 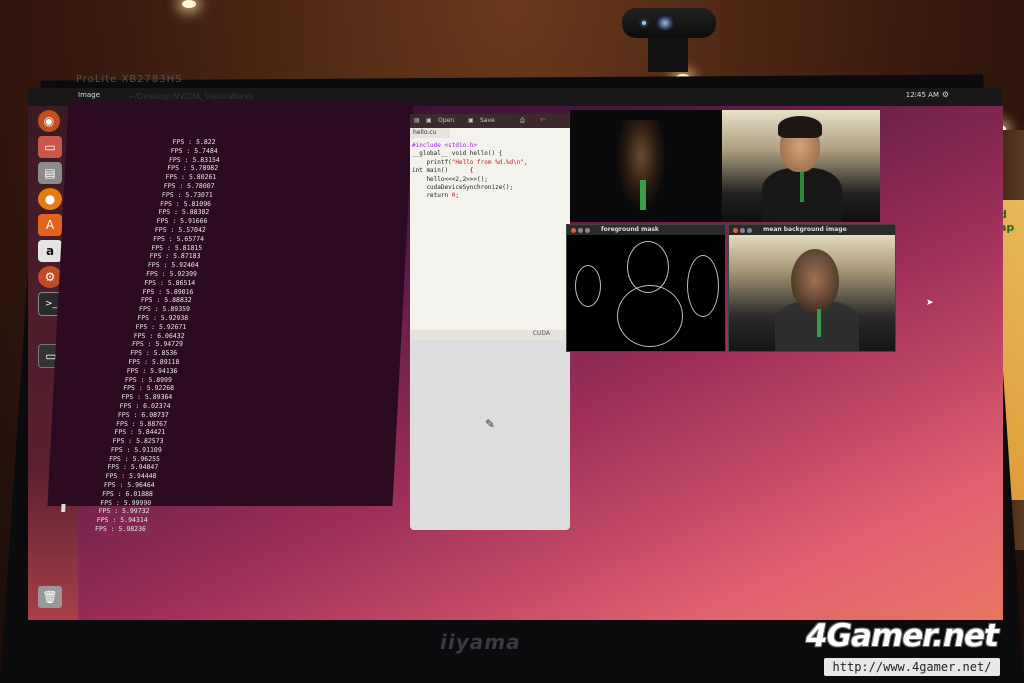 What do you see at coordinates (140, 432) in the screenshot?
I see `fps-line: FPS : 5.84421` at bounding box center [140, 432].